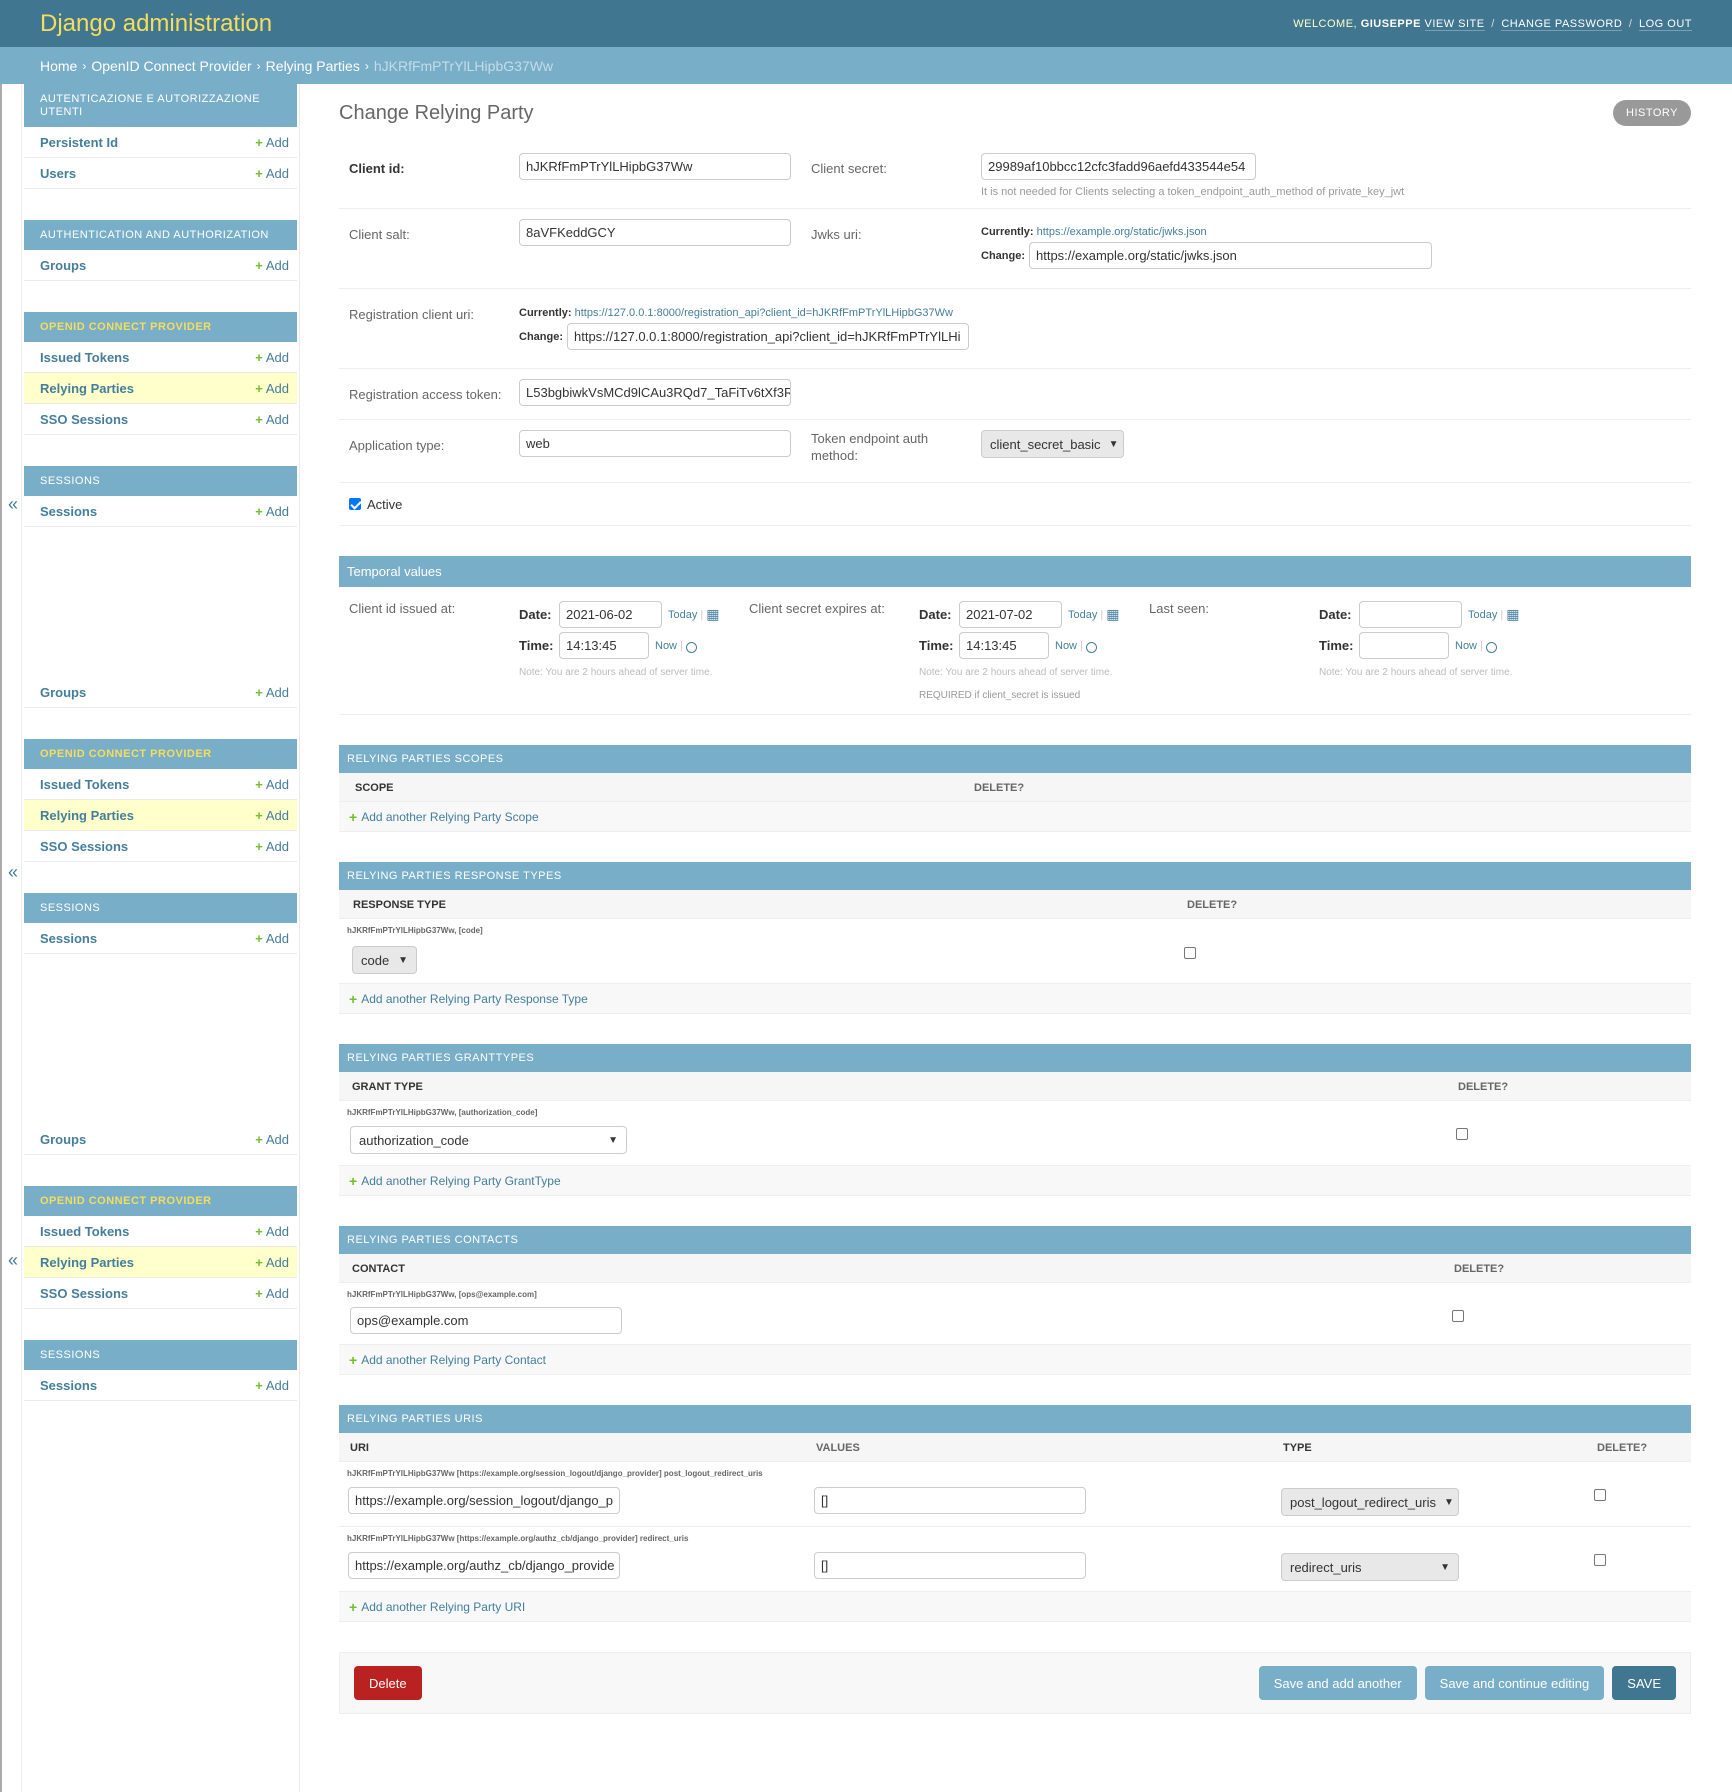 This screenshot has width=1732, height=1792. Describe the element at coordinates (355, 504) in the screenshot. I see `active-checkbox` at that location.